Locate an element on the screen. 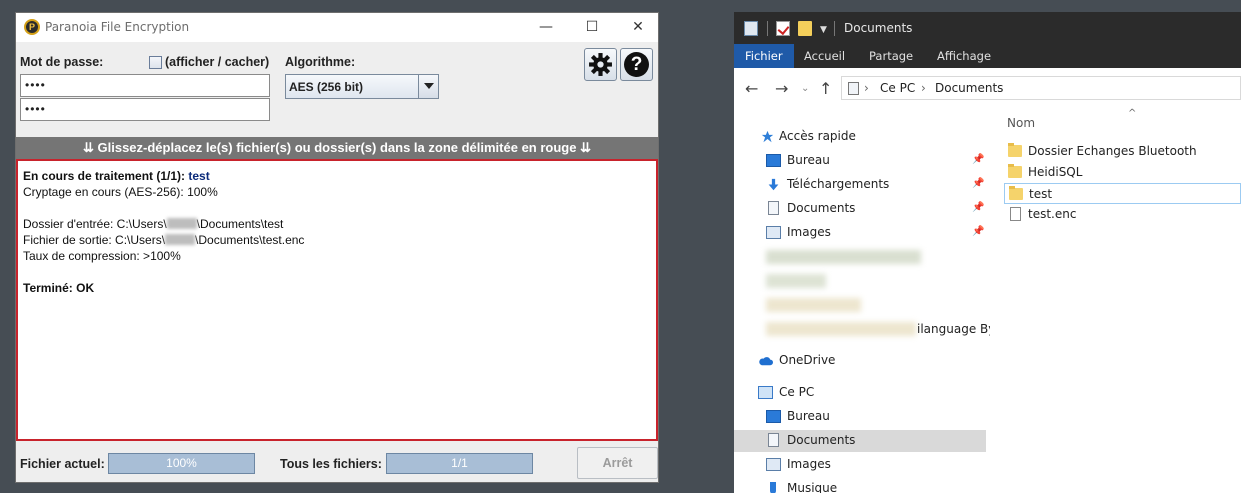 The image size is (1241, 493). file-name: Dossier Echanges Bluetooth is located at coordinates (1112, 151).